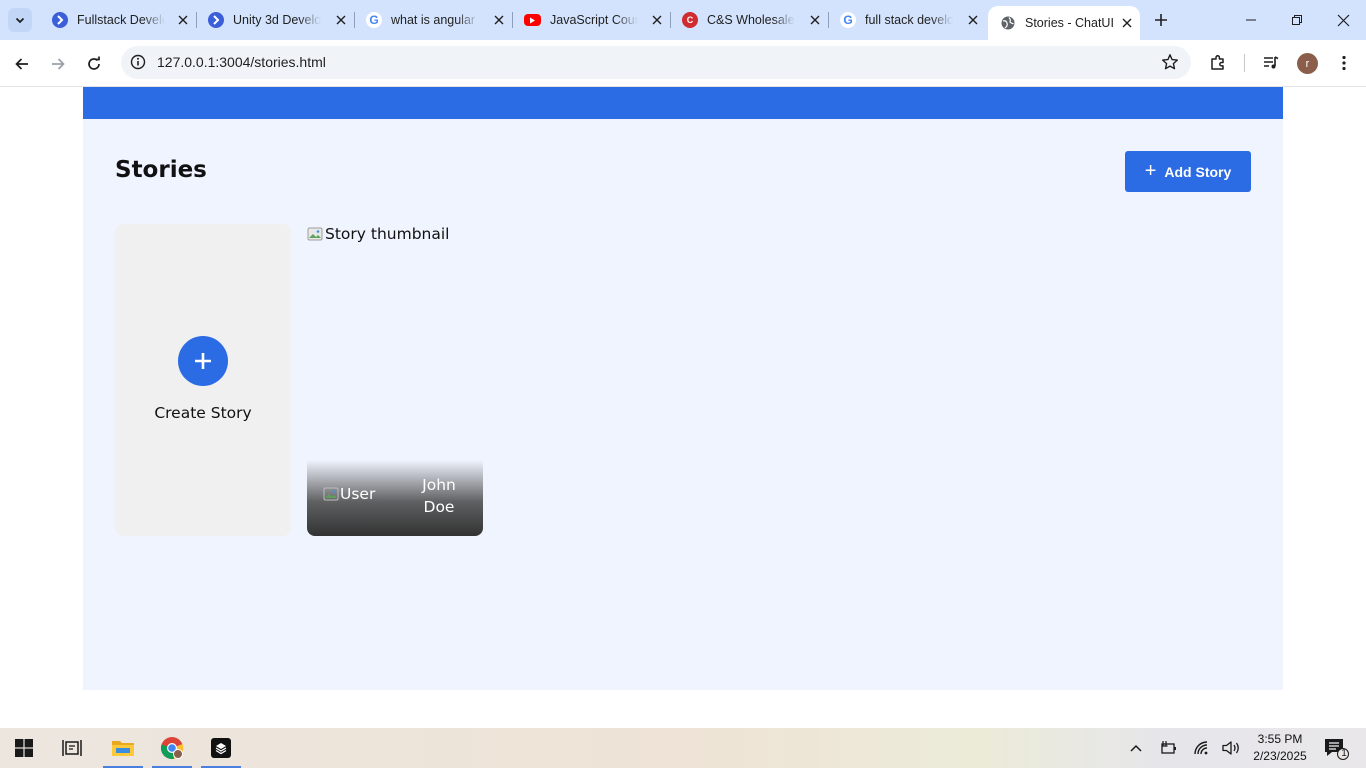 This screenshot has width=1366, height=768. Describe the element at coordinates (683, 748) in the screenshot. I see `windows-taskbar: 3:55 PM 2/23/2025 1` at that location.